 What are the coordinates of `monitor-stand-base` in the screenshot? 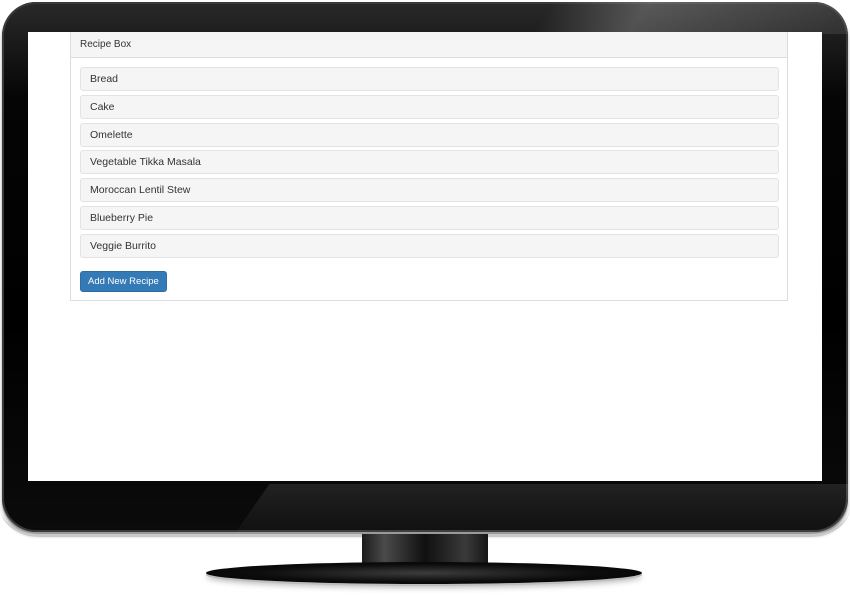 It's located at (424, 573).